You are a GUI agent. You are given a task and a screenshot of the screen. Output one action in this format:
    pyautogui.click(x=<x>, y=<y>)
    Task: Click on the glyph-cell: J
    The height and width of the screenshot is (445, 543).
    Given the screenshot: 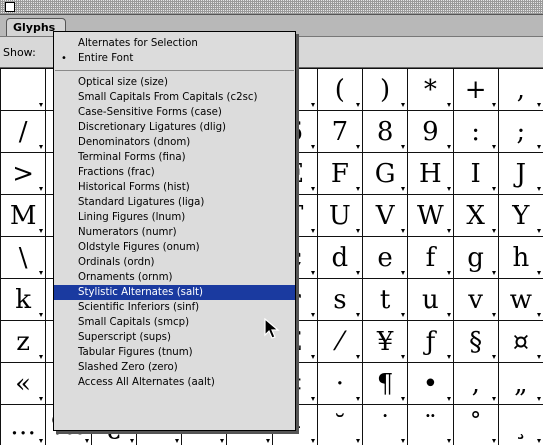 What is the action you would take?
    pyautogui.click(x=520, y=173)
    